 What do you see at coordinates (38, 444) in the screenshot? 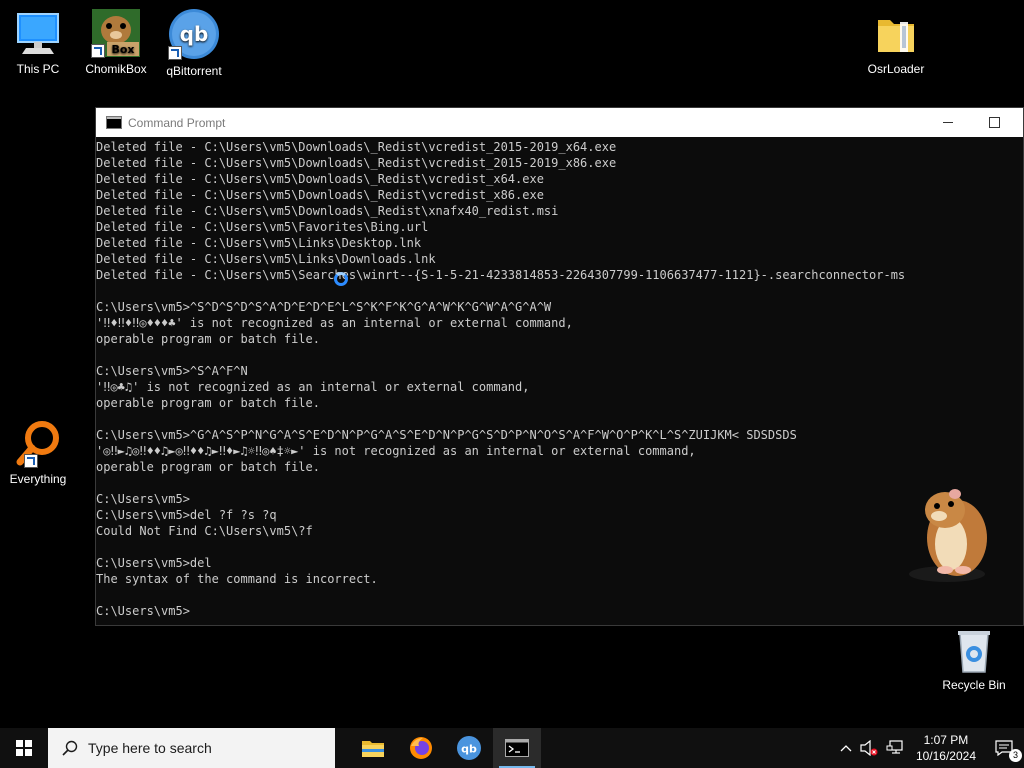
I see `magnifier-icon` at bounding box center [38, 444].